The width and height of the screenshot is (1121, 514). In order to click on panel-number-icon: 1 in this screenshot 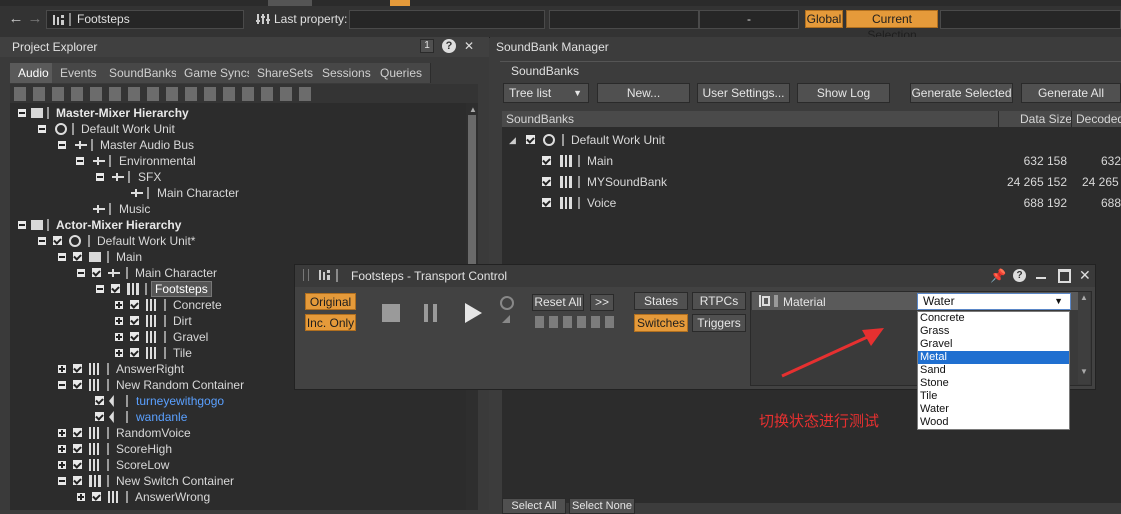, I will do `click(427, 46)`.